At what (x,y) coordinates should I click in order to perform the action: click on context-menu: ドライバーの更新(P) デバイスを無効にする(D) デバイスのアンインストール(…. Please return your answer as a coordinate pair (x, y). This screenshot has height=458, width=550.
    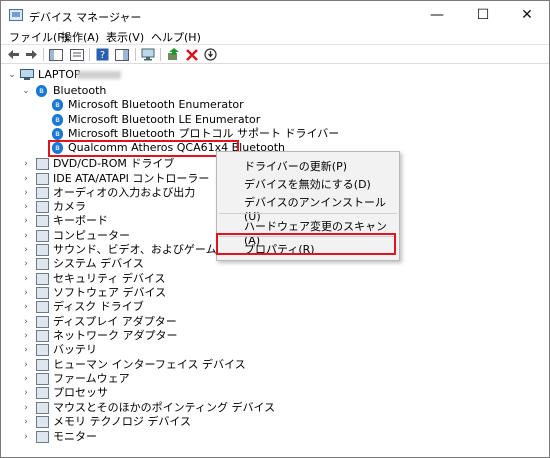
    Looking at the image, I should click on (308, 206).